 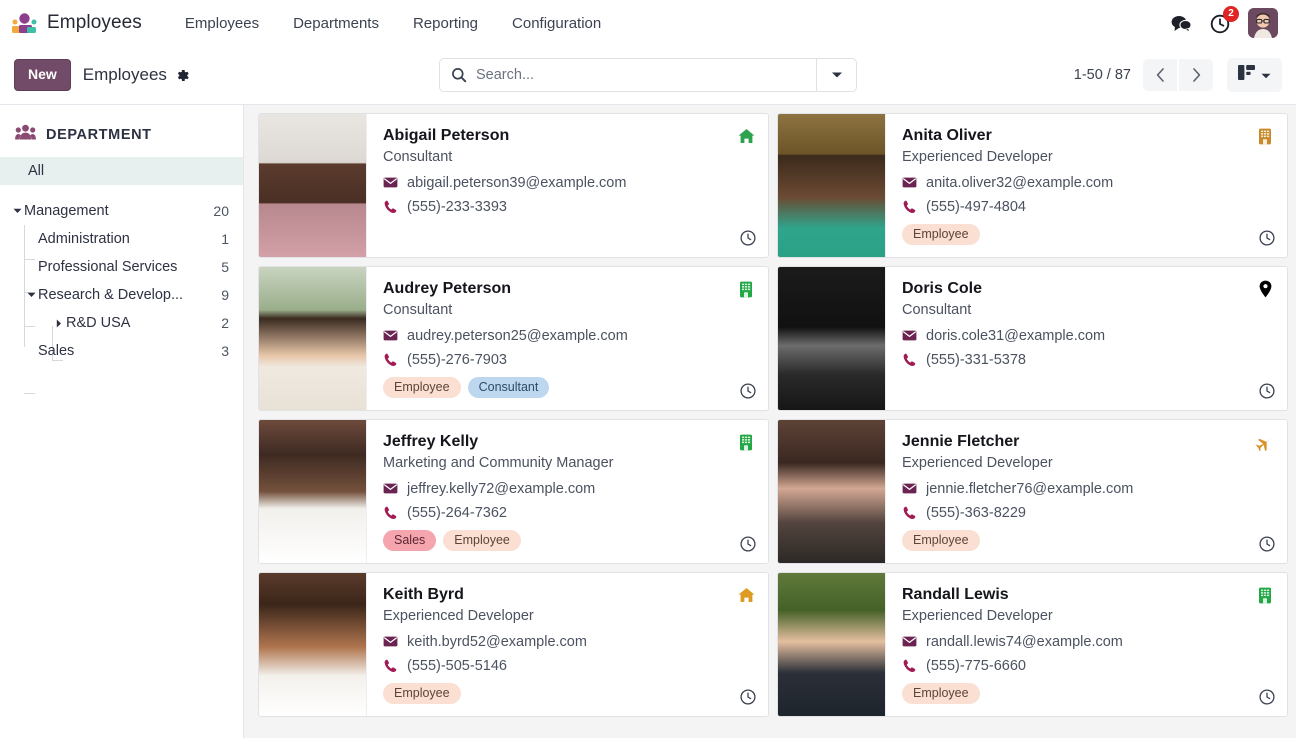 I want to click on employee-email-row: jeffrey.kelly72@example.com, so click(x=568, y=489).